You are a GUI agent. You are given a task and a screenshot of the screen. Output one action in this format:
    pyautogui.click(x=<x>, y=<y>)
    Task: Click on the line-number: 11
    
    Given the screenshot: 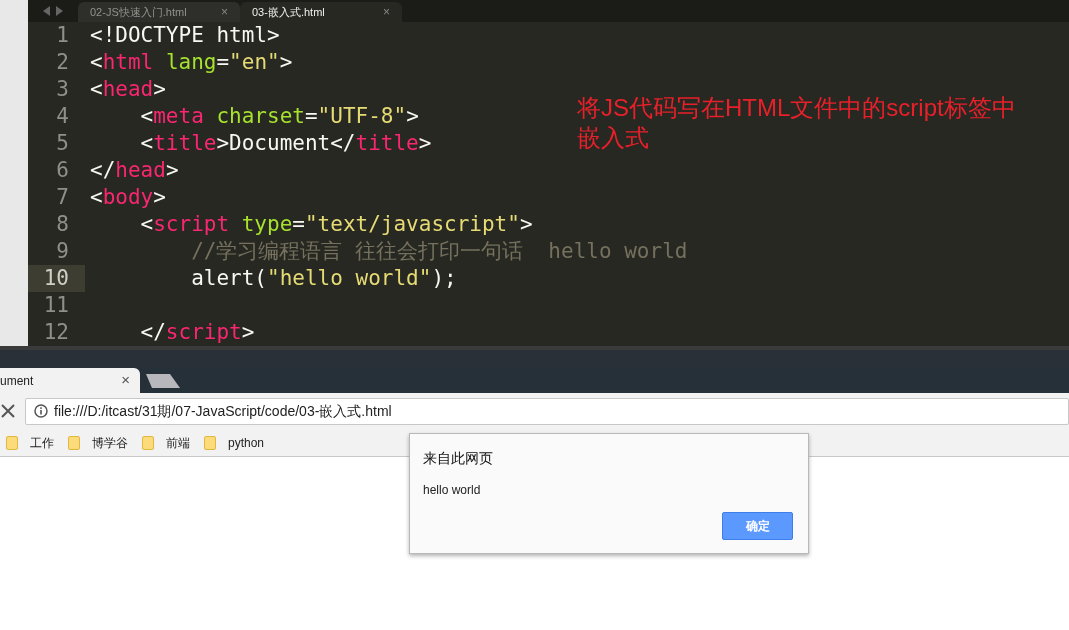 What is the action you would take?
    pyautogui.click(x=56, y=305)
    